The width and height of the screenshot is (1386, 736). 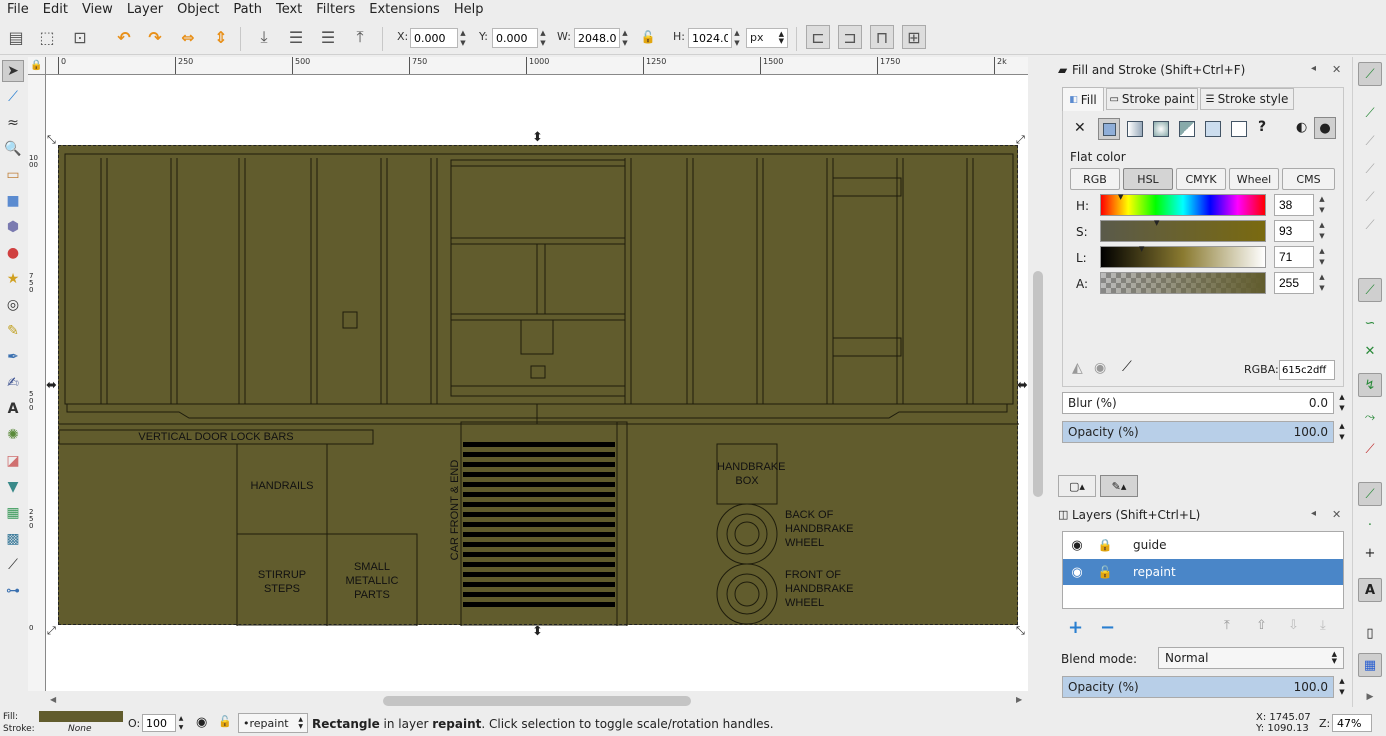 What do you see at coordinates (1201, 179) in the screenshot?
I see `mode-cmyk-button: CMYK` at bounding box center [1201, 179].